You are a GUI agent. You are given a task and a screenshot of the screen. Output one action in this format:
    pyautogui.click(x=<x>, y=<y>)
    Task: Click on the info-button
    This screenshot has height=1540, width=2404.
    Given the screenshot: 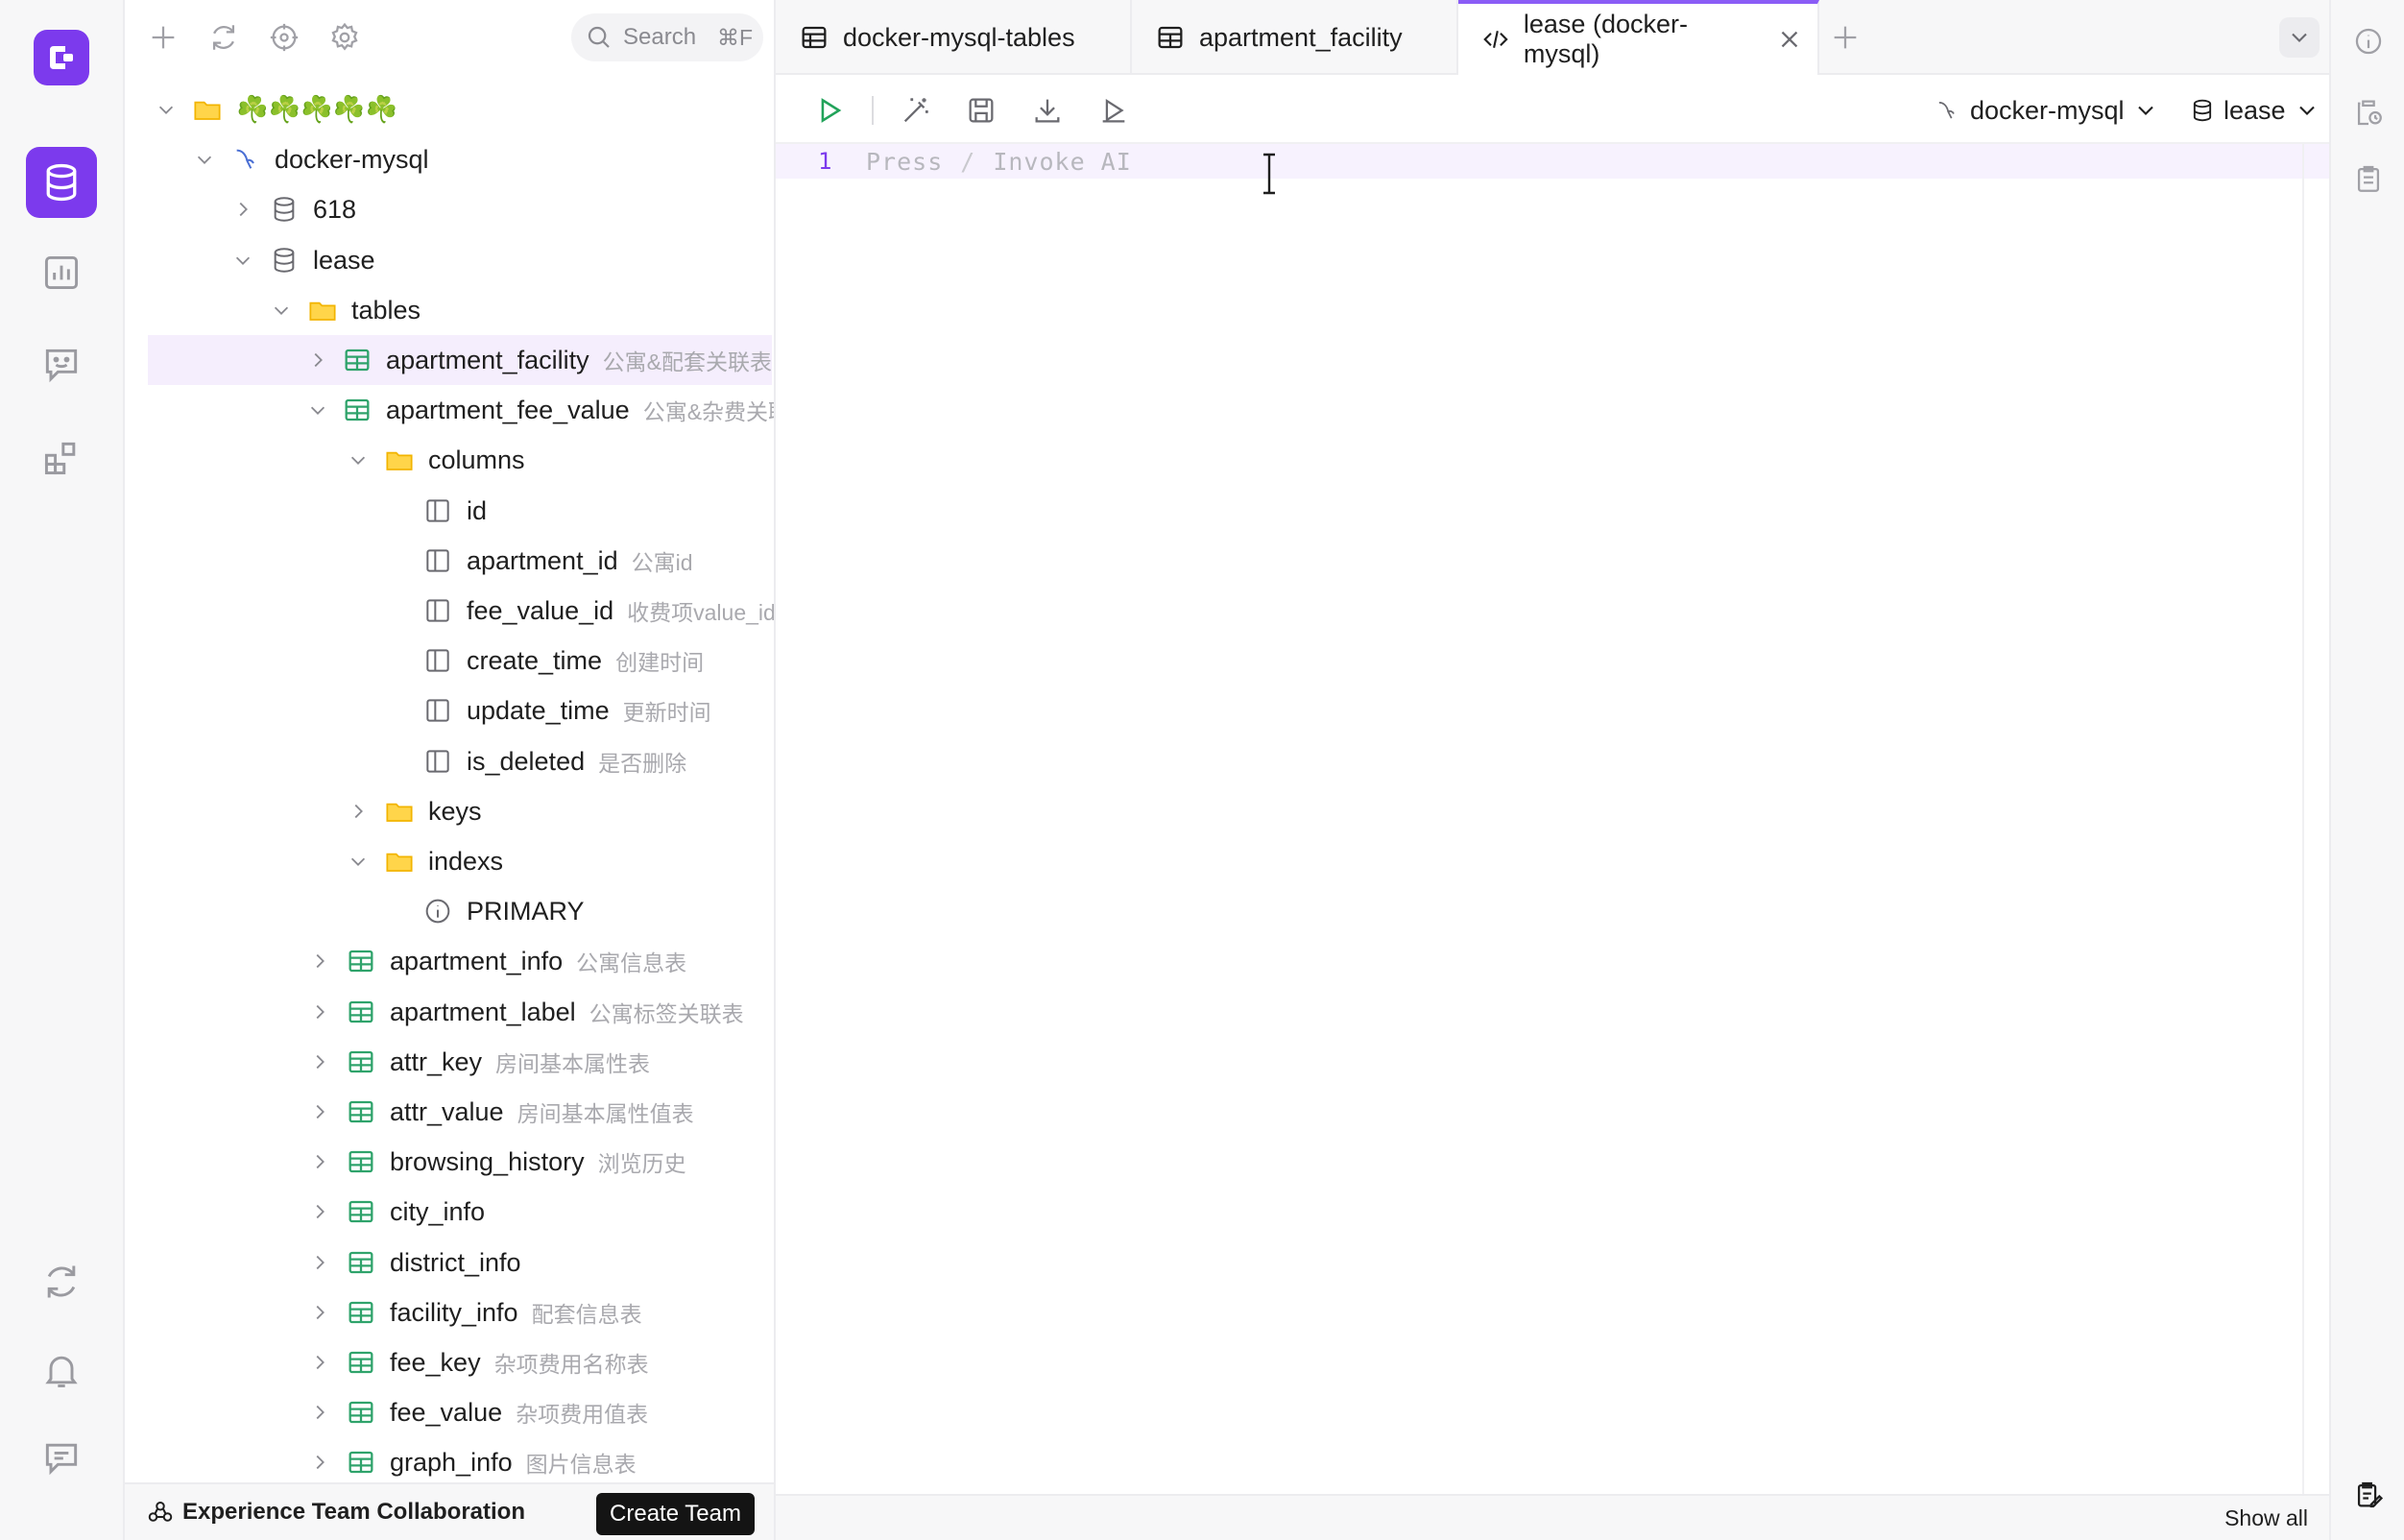 What is the action you would take?
    pyautogui.click(x=2368, y=41)
    